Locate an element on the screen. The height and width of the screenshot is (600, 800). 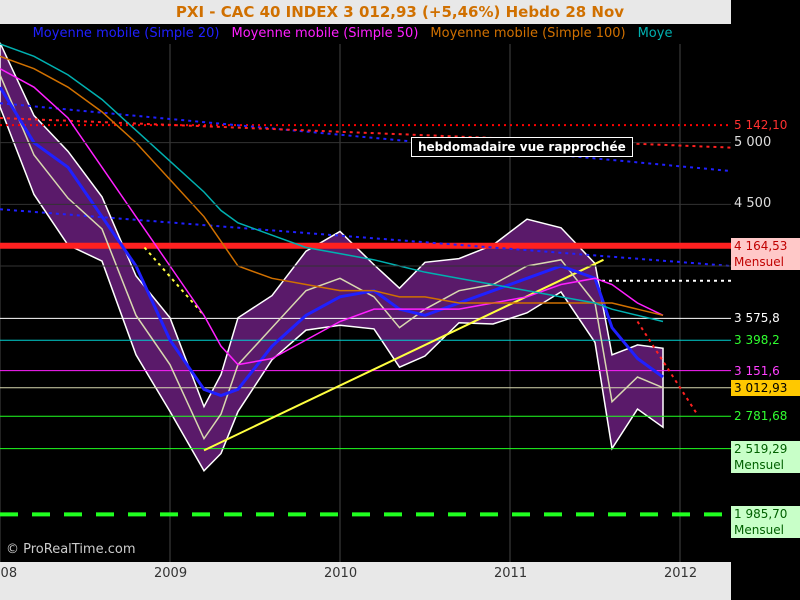
level-tag-value: 3 012,93 is located at coordinates (761, 387).